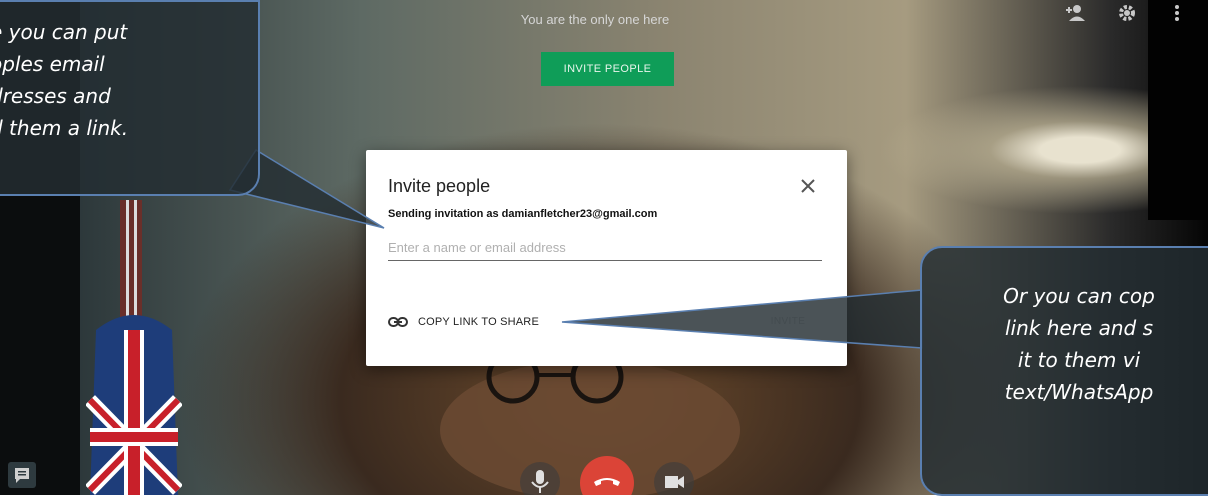 The width and height of the screenshot is (1208, 496). I want to click on copy-link-button: COPY LINK TO SHARE, so click(463, 322).